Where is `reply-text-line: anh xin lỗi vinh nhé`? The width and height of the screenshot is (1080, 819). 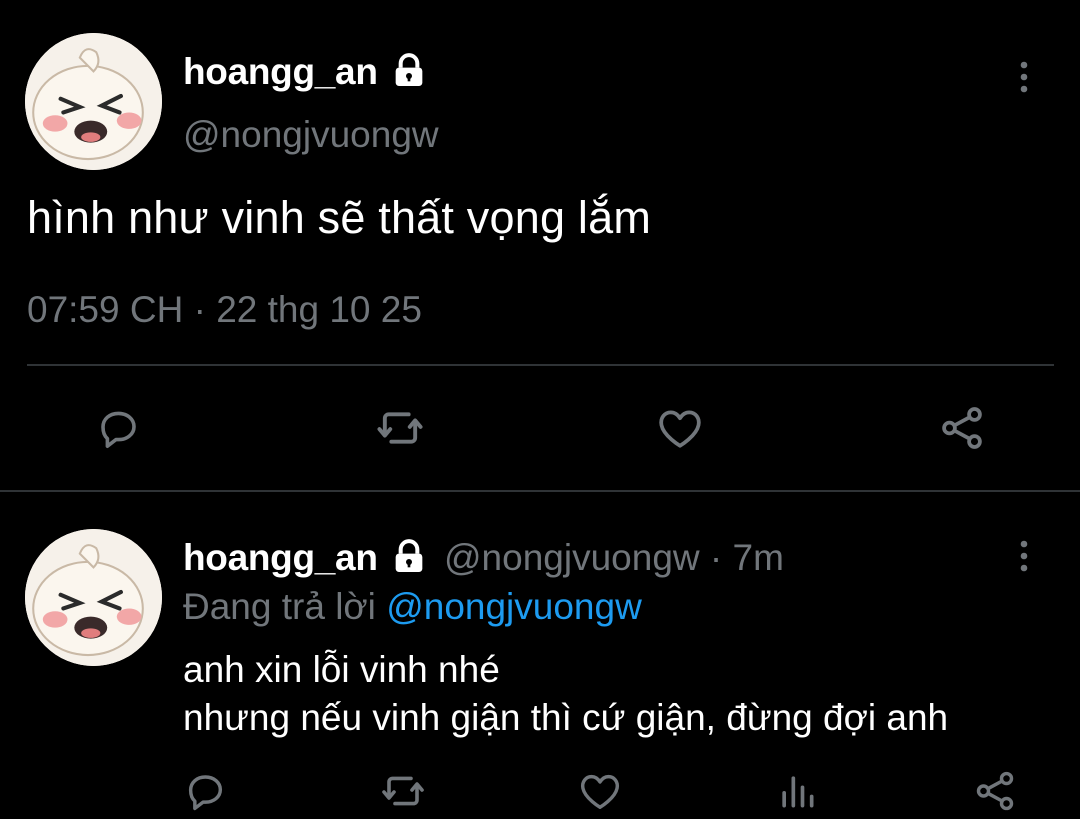 reply-text-line: anh xin lỗi vinh nhé is located at coordinates (341, 669).